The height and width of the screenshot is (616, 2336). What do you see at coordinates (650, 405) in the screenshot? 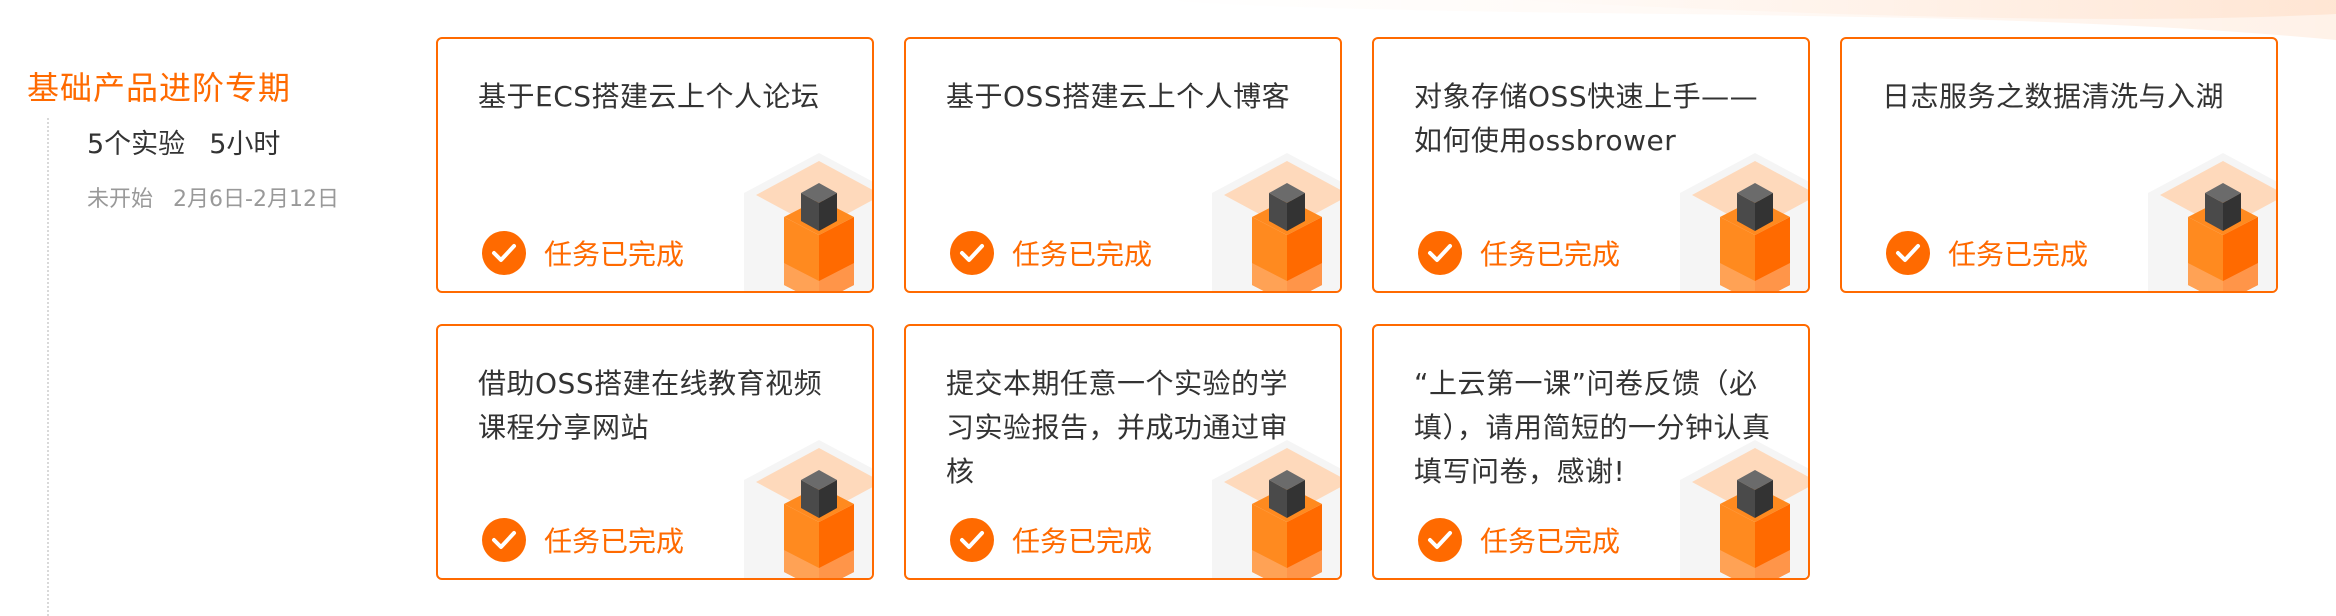
I see `task-card-title: 借助OSS搭建在线教育视频课程分享网站` at bounding box center [650, 405].